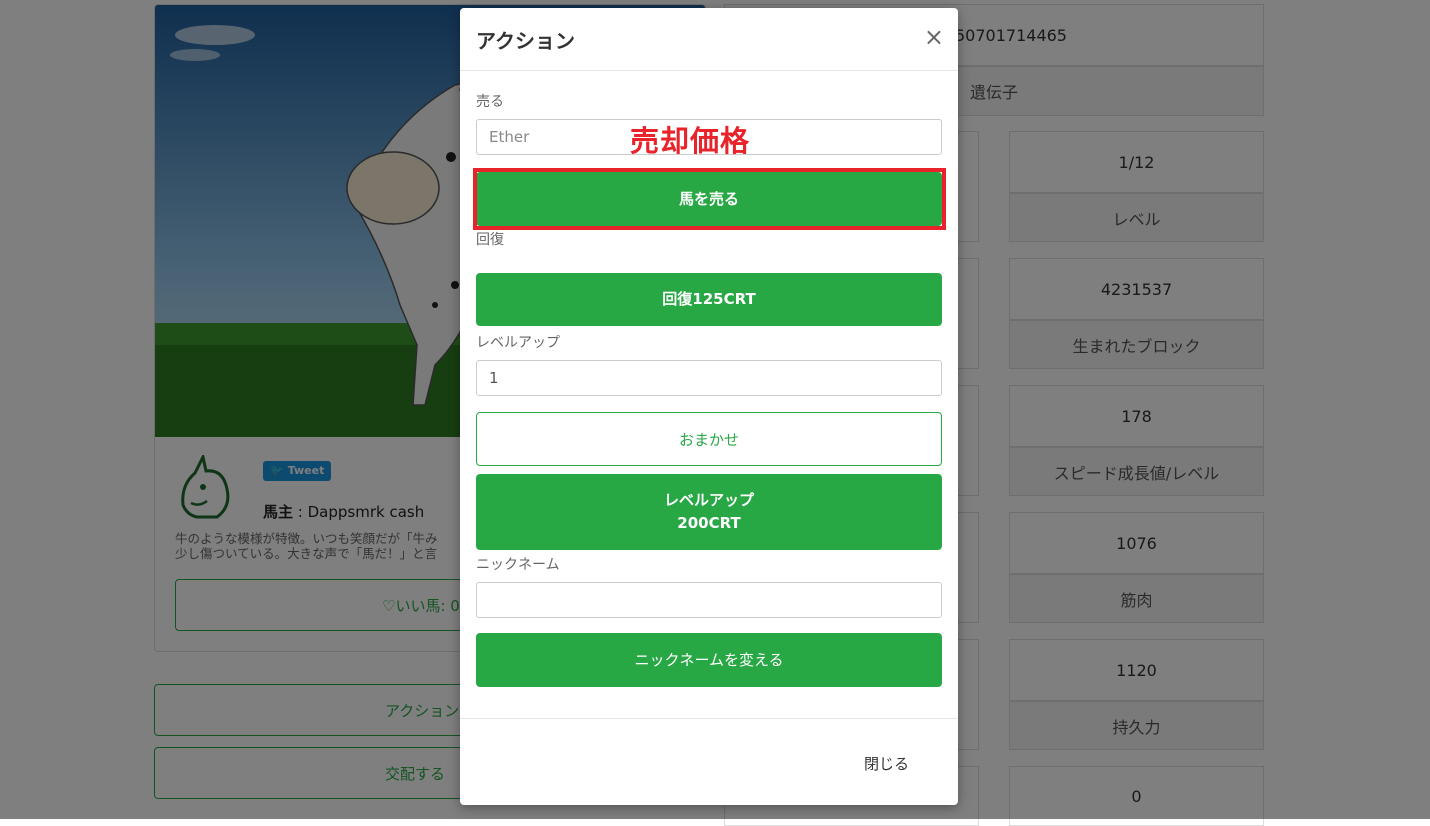 This screenshot has height=826, width=1430. Describe the element at coordinates (886, 763) in the screenshot. I see `modal-close-button: 閉じる` at that location.